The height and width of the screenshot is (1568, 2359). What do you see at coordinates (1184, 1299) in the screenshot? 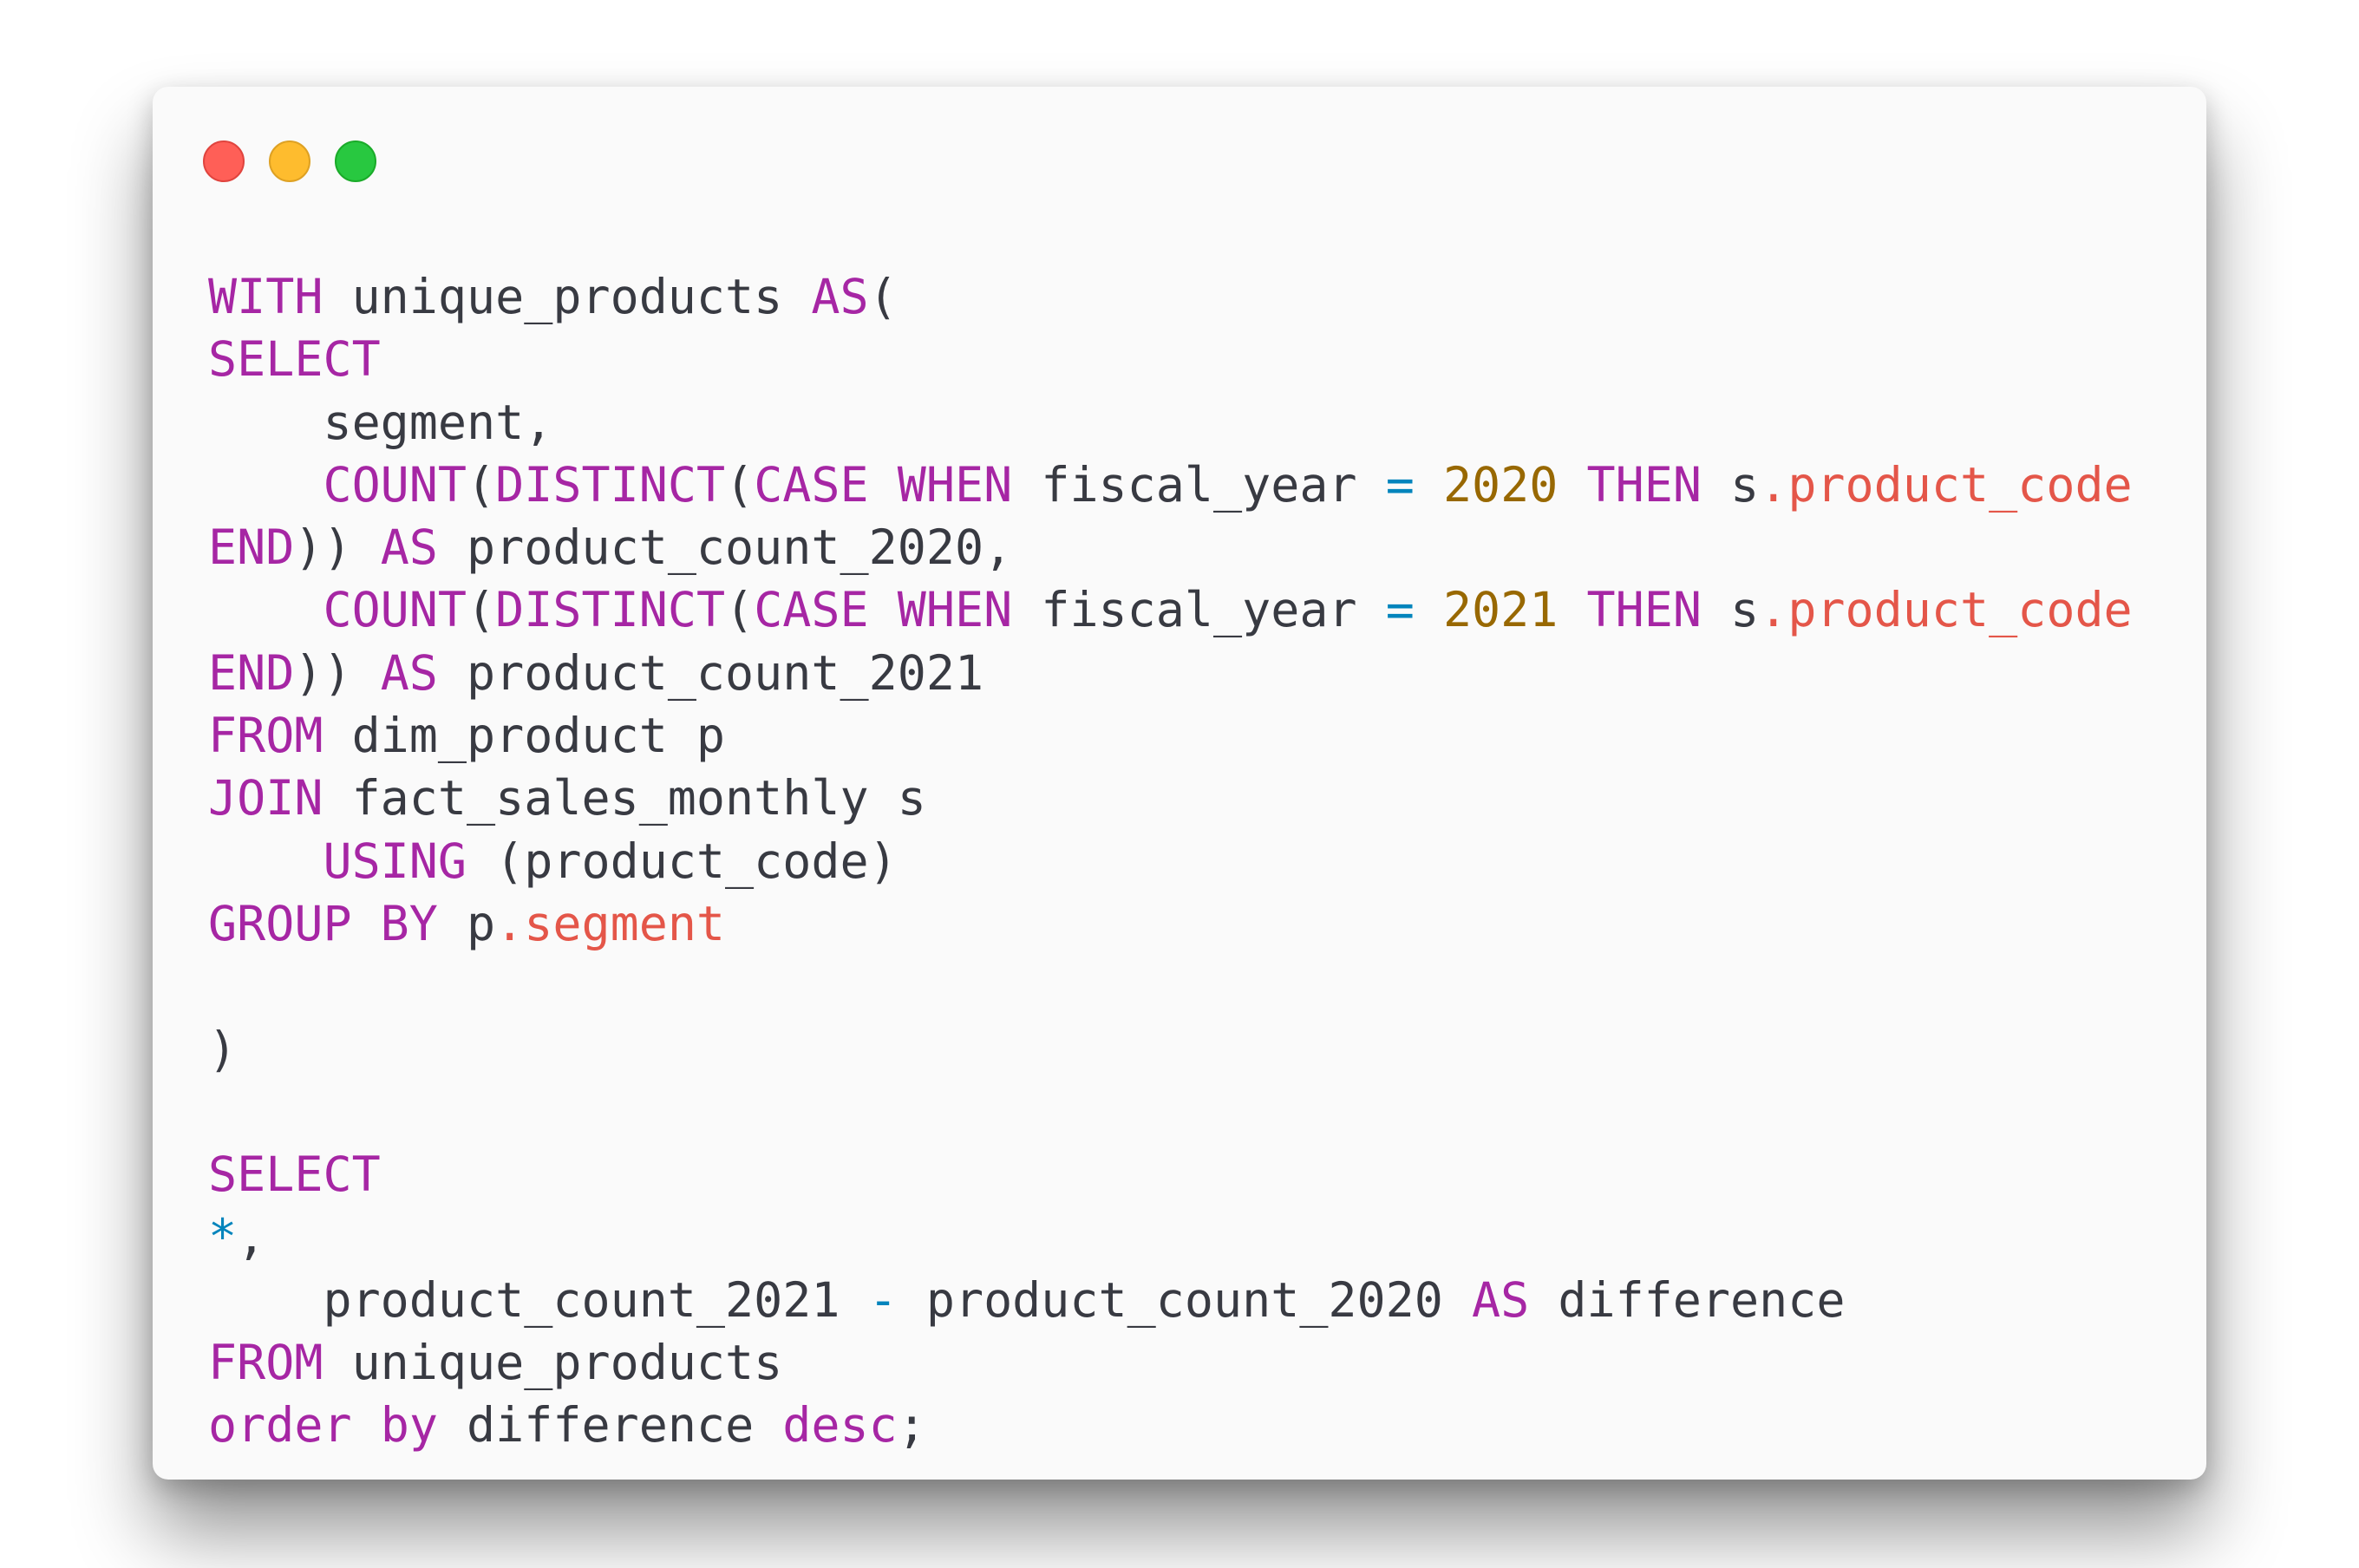
I see `code-token: product_count_2020` at bounding box center [1184, 1299].